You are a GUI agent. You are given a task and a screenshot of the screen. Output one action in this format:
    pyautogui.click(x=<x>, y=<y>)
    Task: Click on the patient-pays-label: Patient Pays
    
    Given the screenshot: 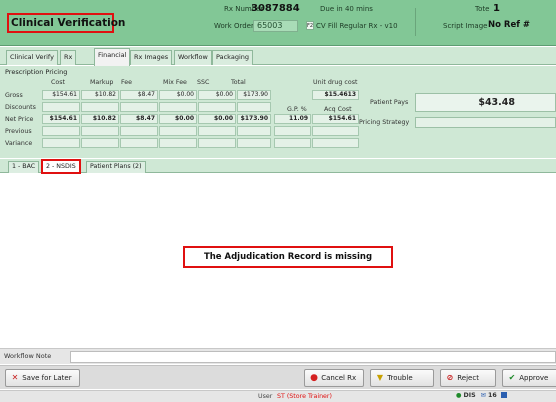 What is the action you would take?
    pyautogui.click(x=389, y=102)
    